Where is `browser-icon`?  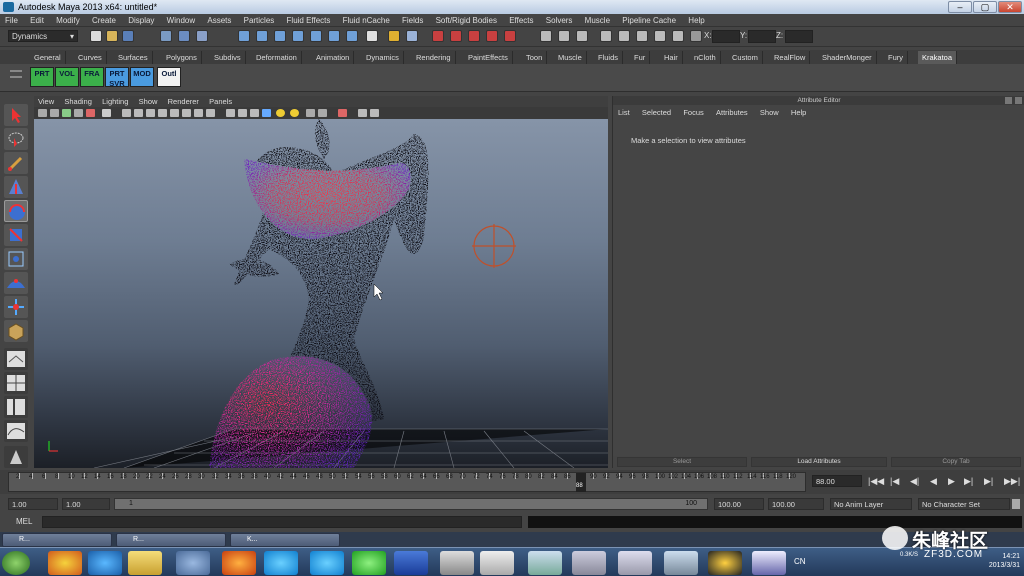 browser-icon is located at coordinates (369, 563).